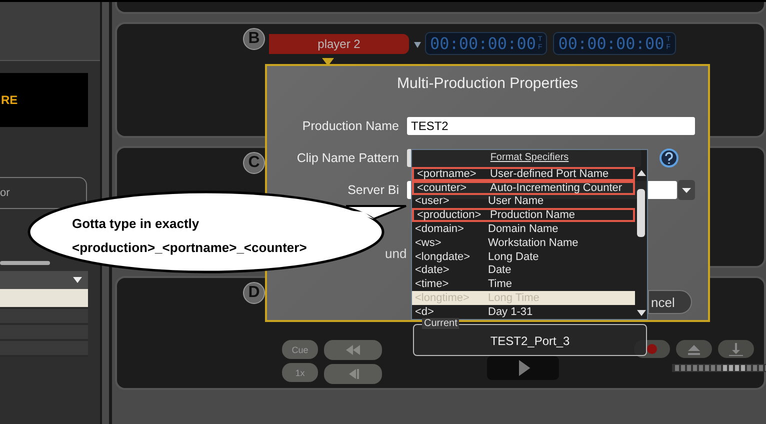 This screenshot has height=424, width=766. I want to click on group-label: Current, so click(441, 323).